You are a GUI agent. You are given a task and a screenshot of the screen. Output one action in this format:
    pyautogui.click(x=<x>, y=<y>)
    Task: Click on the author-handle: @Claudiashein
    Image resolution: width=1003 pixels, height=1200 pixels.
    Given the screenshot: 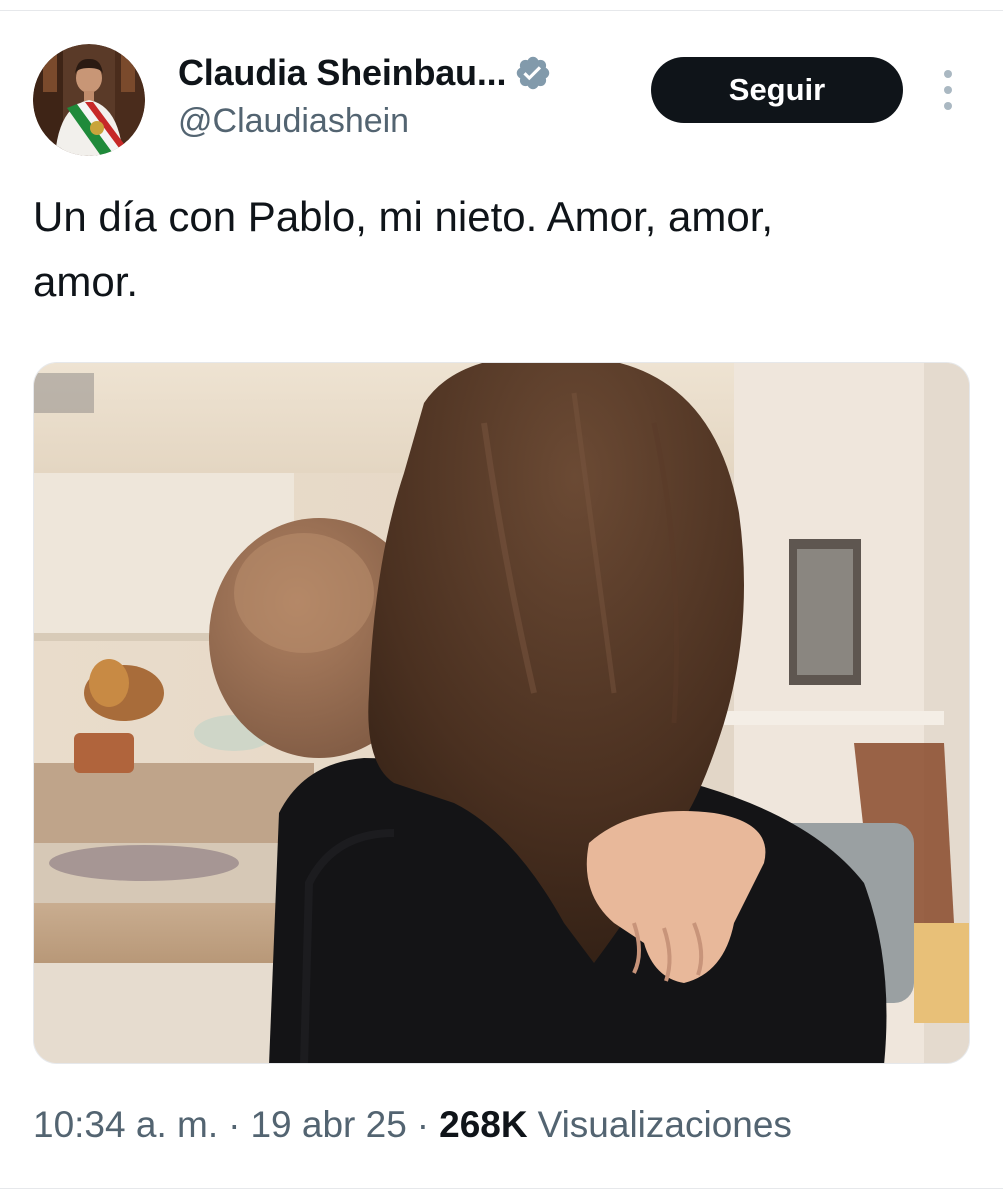 What is the action you would take?
    pyautogui.click(x=293, y=121)
    